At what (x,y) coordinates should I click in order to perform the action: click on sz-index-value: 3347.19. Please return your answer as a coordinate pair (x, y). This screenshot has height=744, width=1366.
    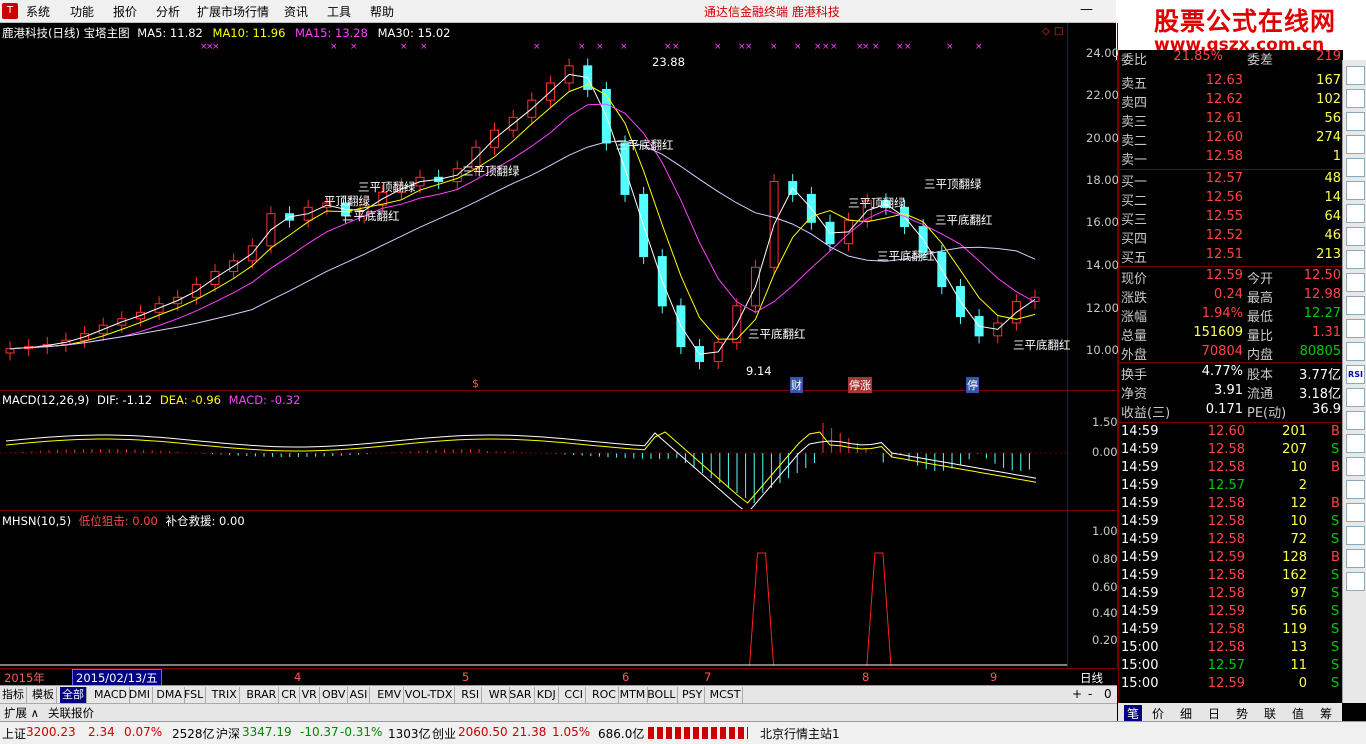
    Looking at the image, I should click on (267, 732).